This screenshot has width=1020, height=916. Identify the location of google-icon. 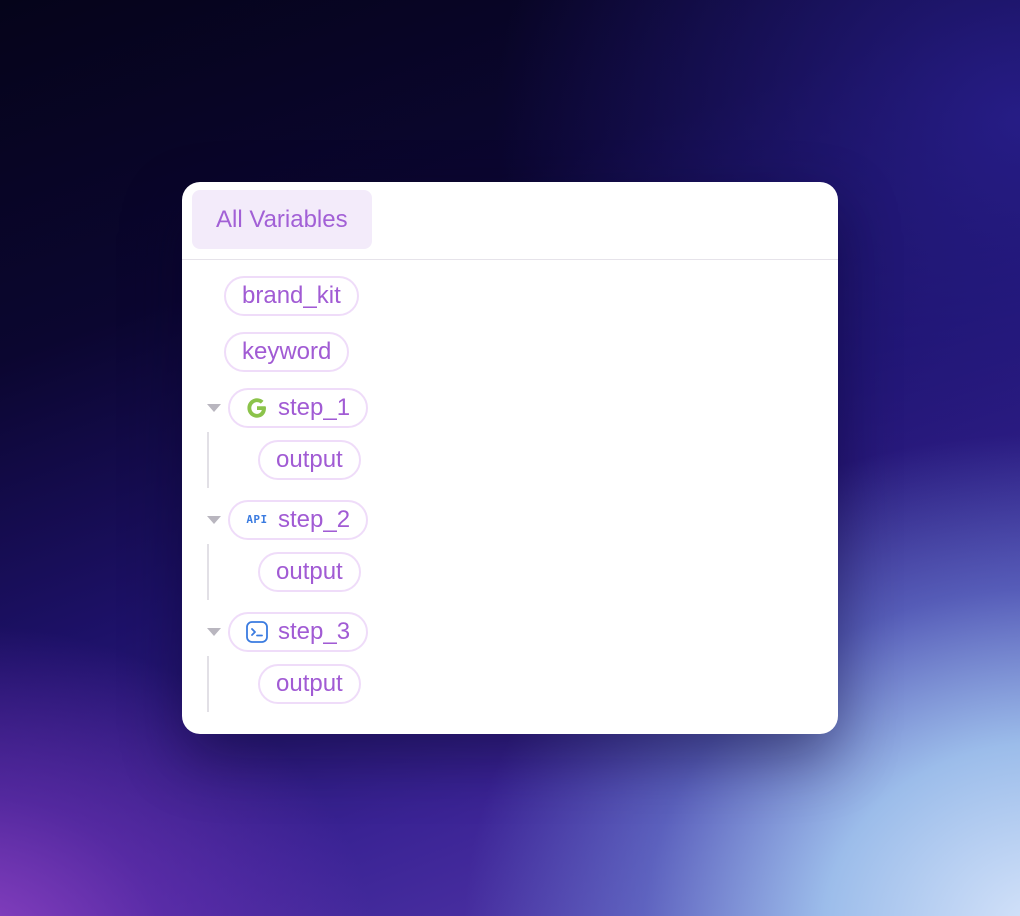
(257, 408).